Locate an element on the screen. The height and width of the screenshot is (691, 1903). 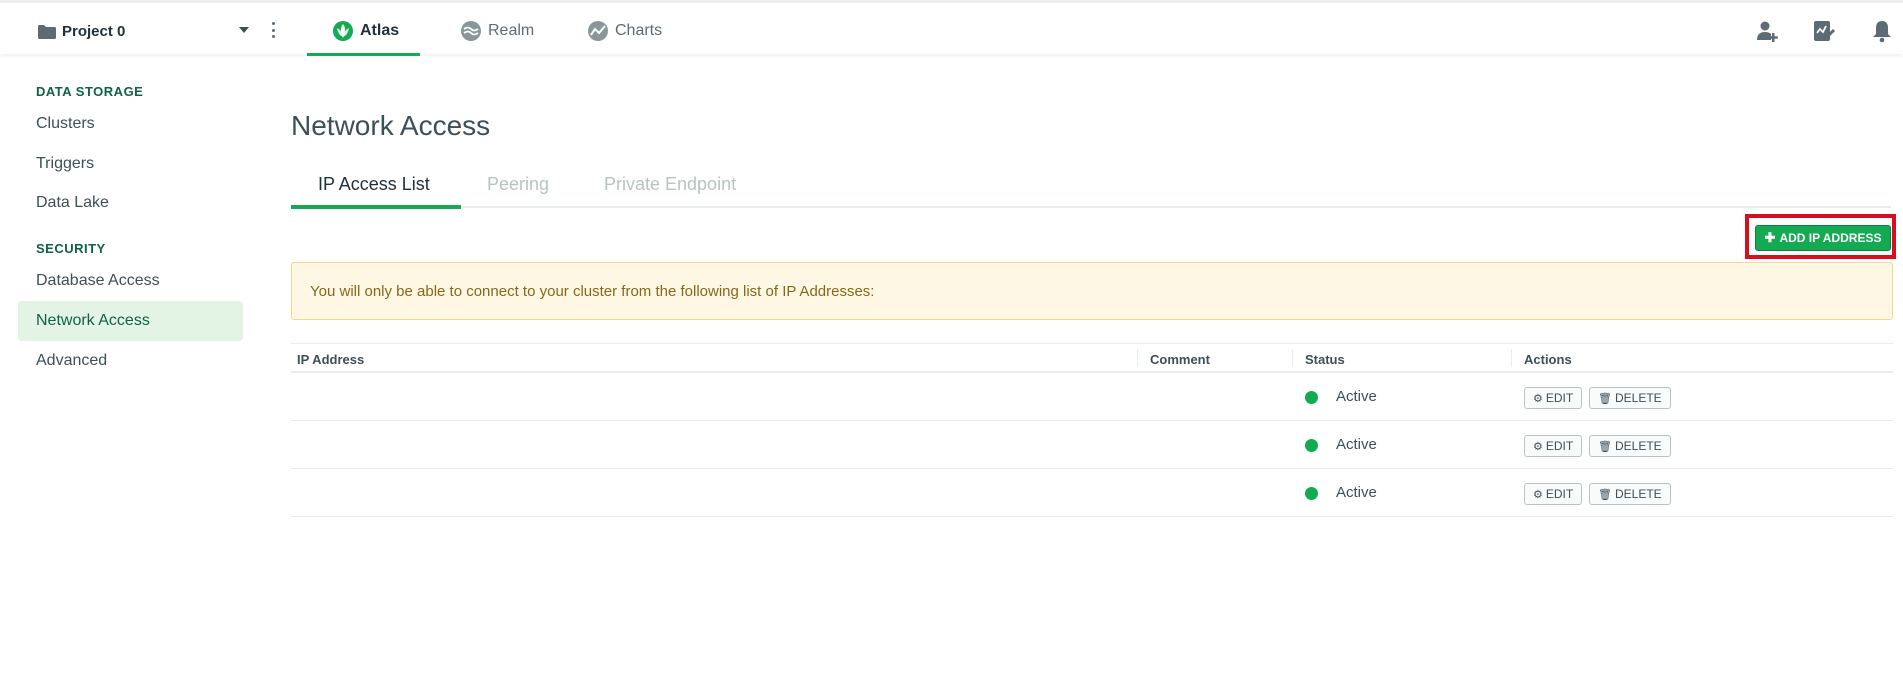
invite-user-icon is located at coordinates (1768, 31).